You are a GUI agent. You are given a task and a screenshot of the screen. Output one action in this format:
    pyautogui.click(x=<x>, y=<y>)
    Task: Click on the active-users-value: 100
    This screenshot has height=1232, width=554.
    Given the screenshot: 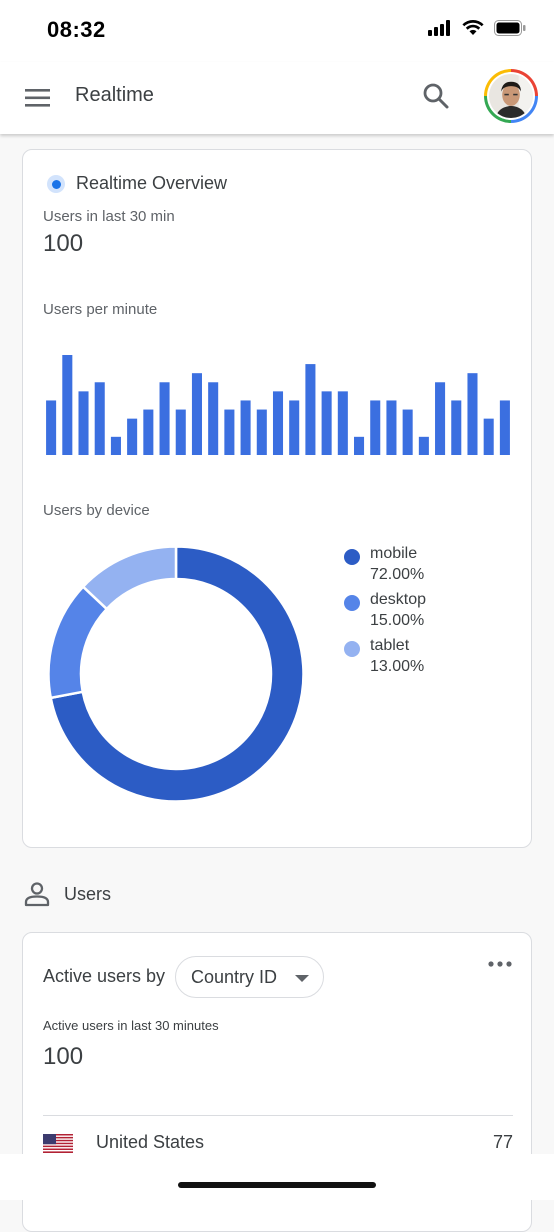 What is the action you would take?
    pyautogui.click(x=63, y=1056)
    